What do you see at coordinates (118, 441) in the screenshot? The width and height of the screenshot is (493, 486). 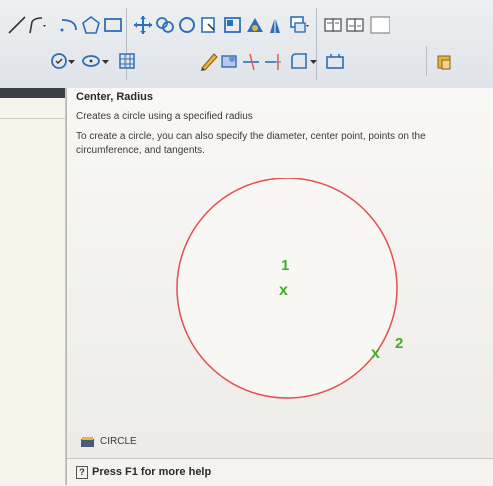 I see `command-name: CIRCLE` at bounding box center [118, 441].